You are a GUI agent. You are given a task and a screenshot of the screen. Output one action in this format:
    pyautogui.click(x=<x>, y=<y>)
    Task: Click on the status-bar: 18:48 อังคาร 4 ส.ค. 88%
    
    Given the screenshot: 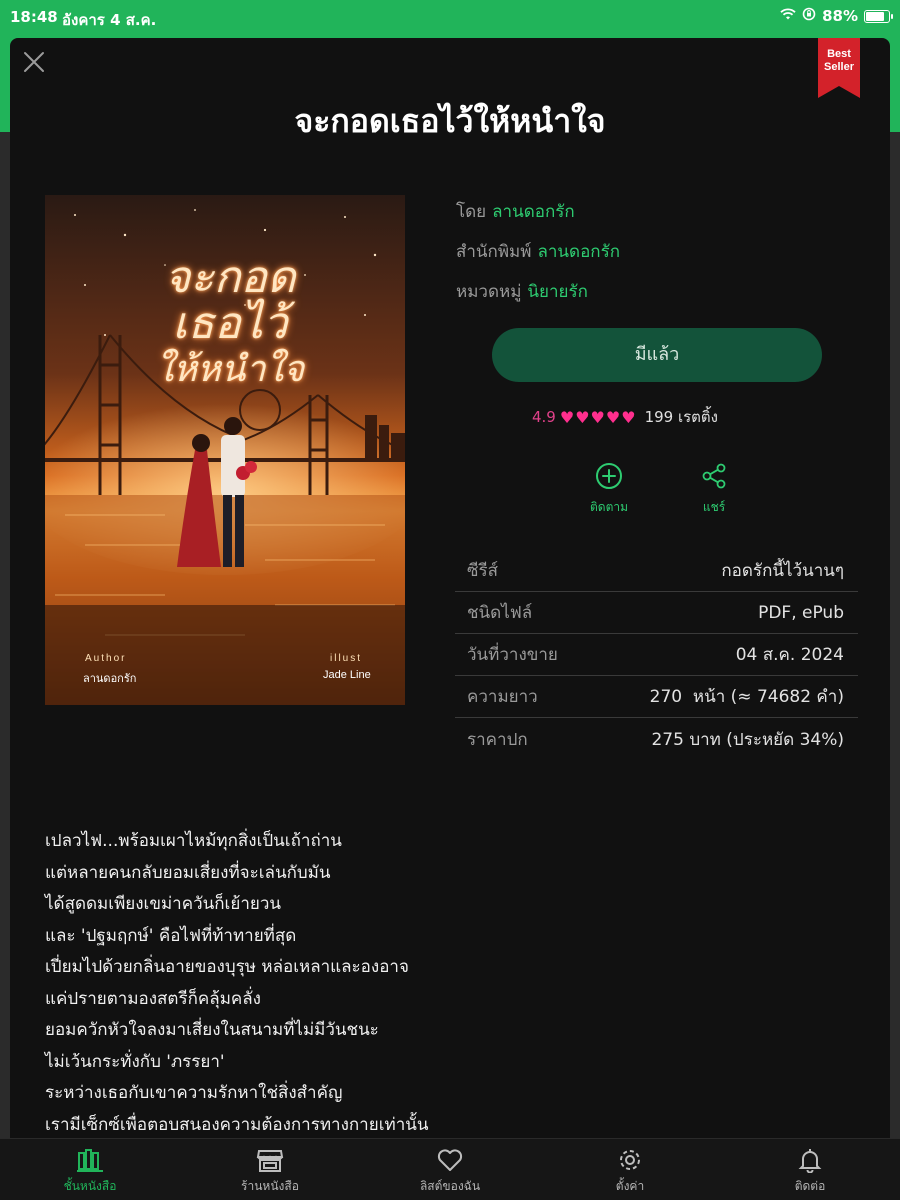 What is the action you would take?
    pyautogui.click(x=450, y=18)
    